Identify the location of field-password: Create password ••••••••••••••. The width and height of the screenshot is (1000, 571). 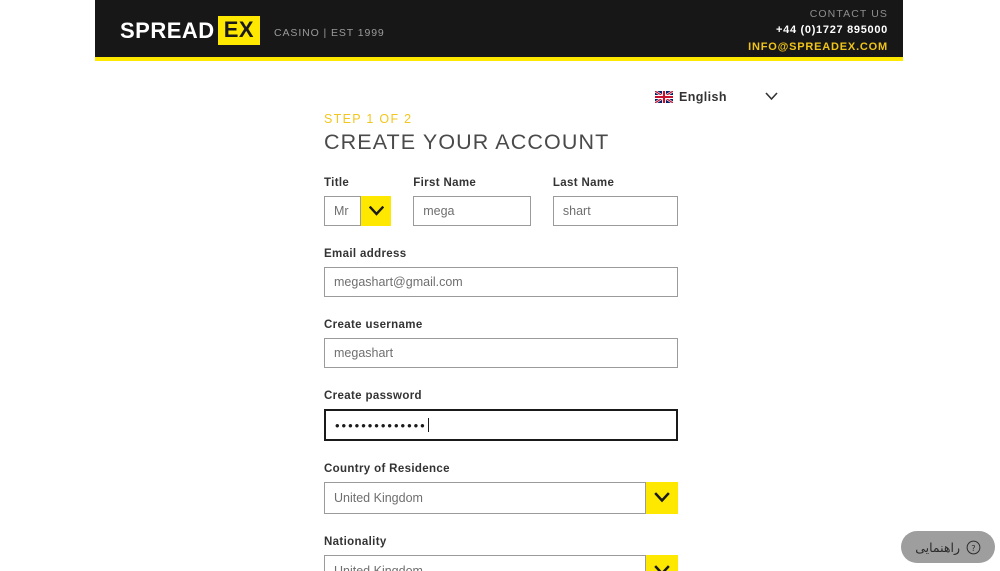
(501, 415).